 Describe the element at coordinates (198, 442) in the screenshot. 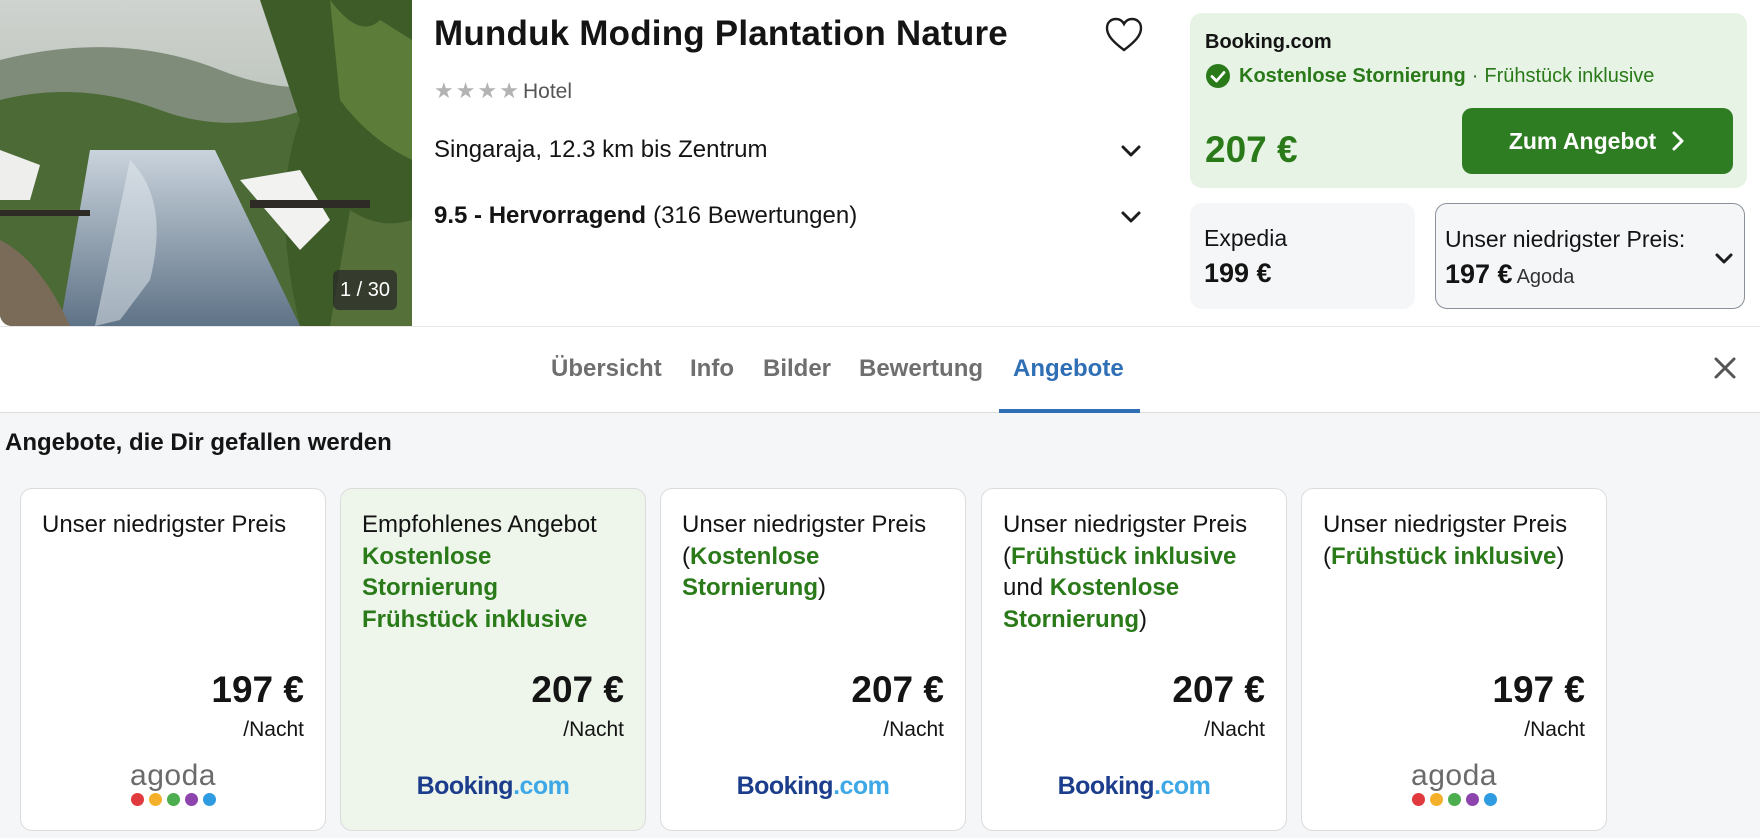

I see `offers-title: Angebote, die Dir gefallen werden` at that location.